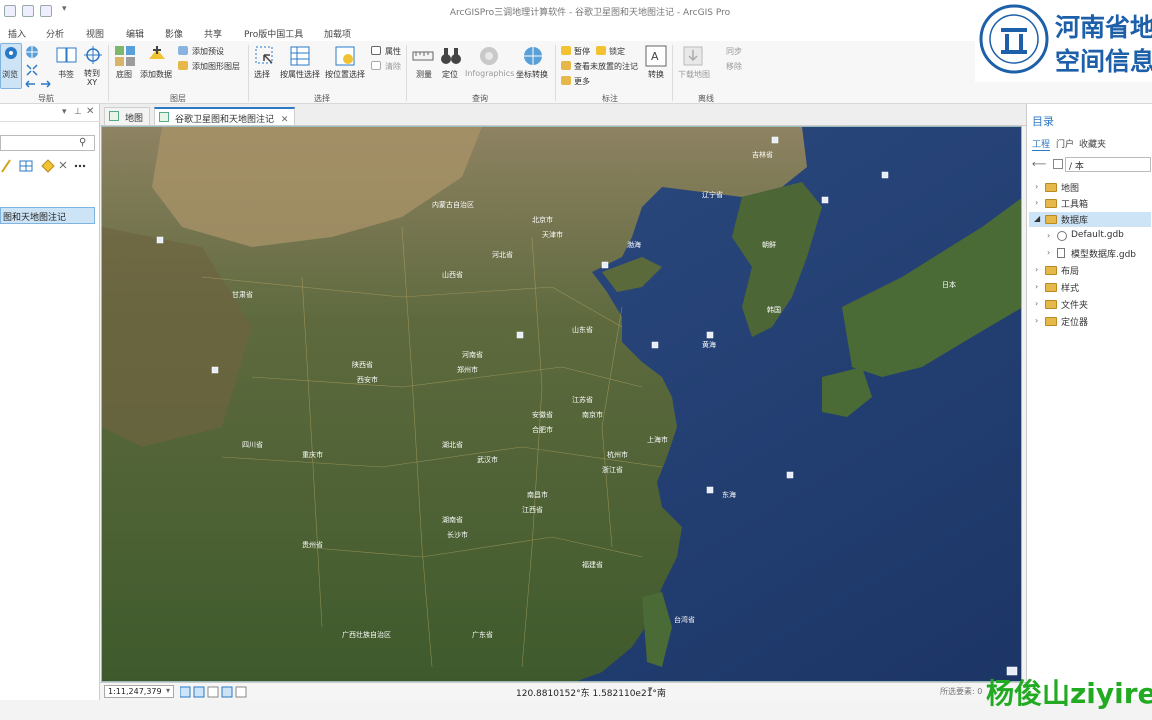  I want to click on tab-insert: 插入, so click(17, 33).